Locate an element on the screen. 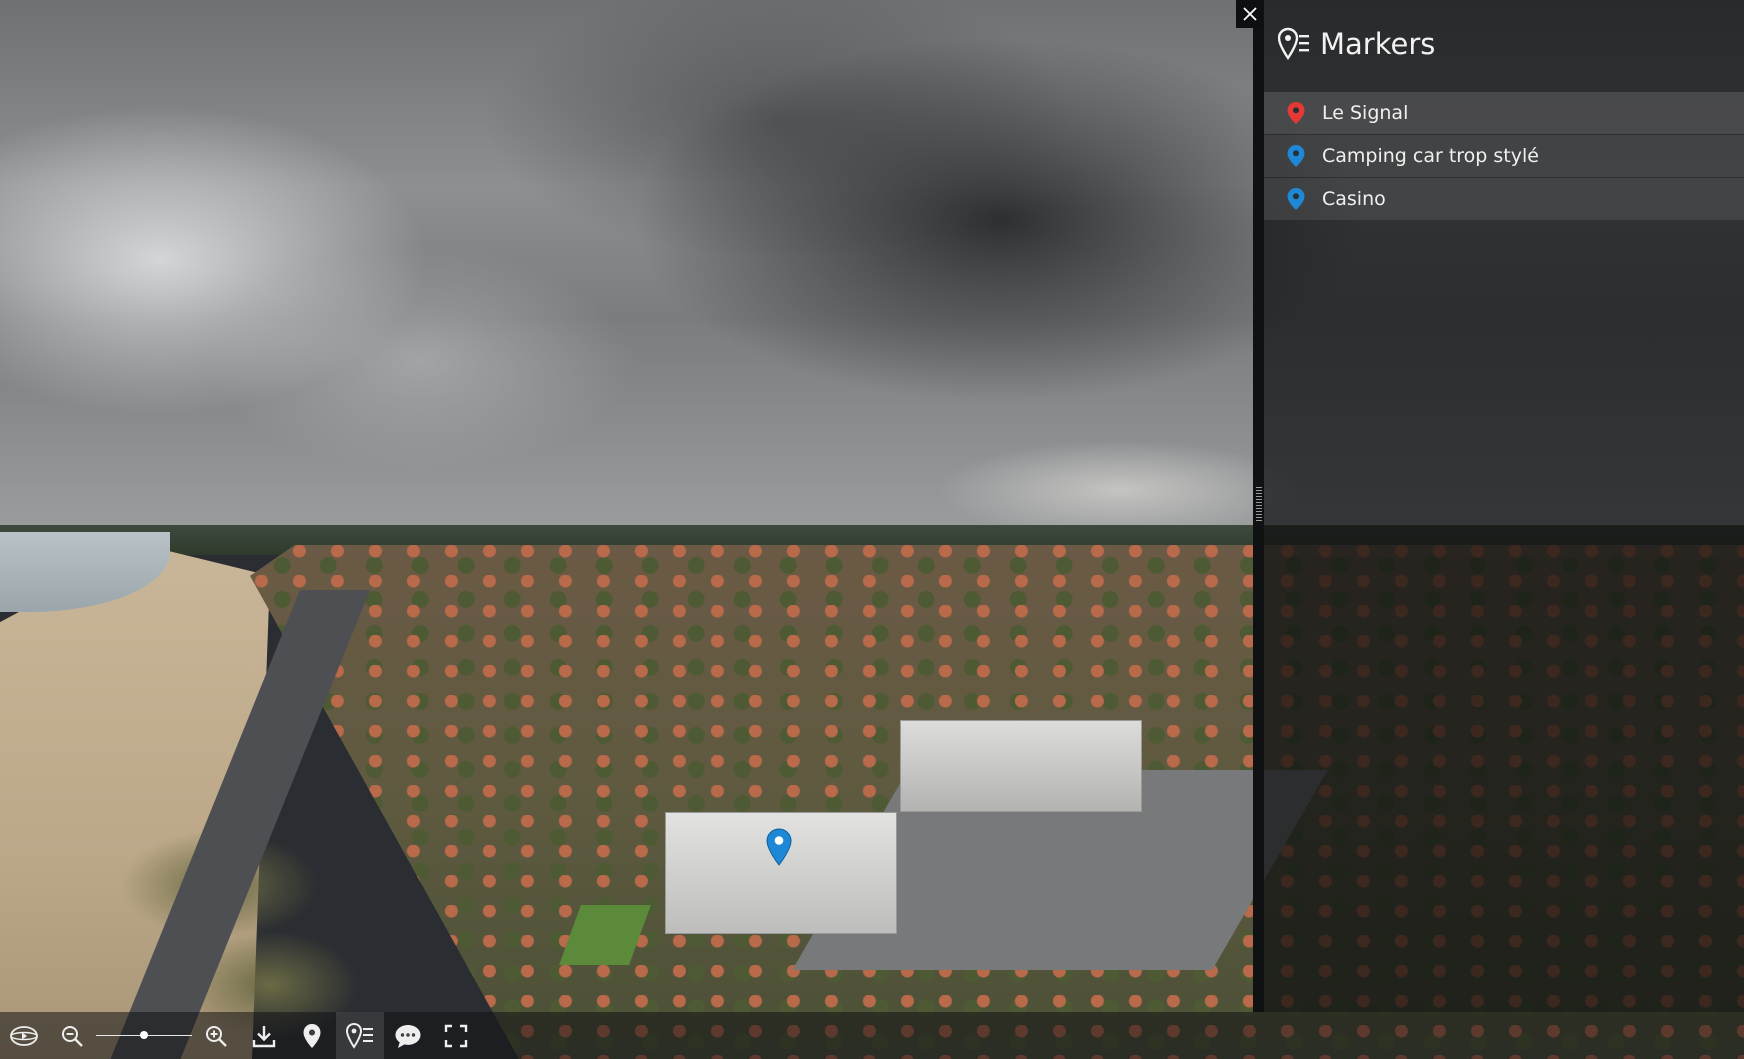  fullscreen-icon is located at coordinates (456, 1035).